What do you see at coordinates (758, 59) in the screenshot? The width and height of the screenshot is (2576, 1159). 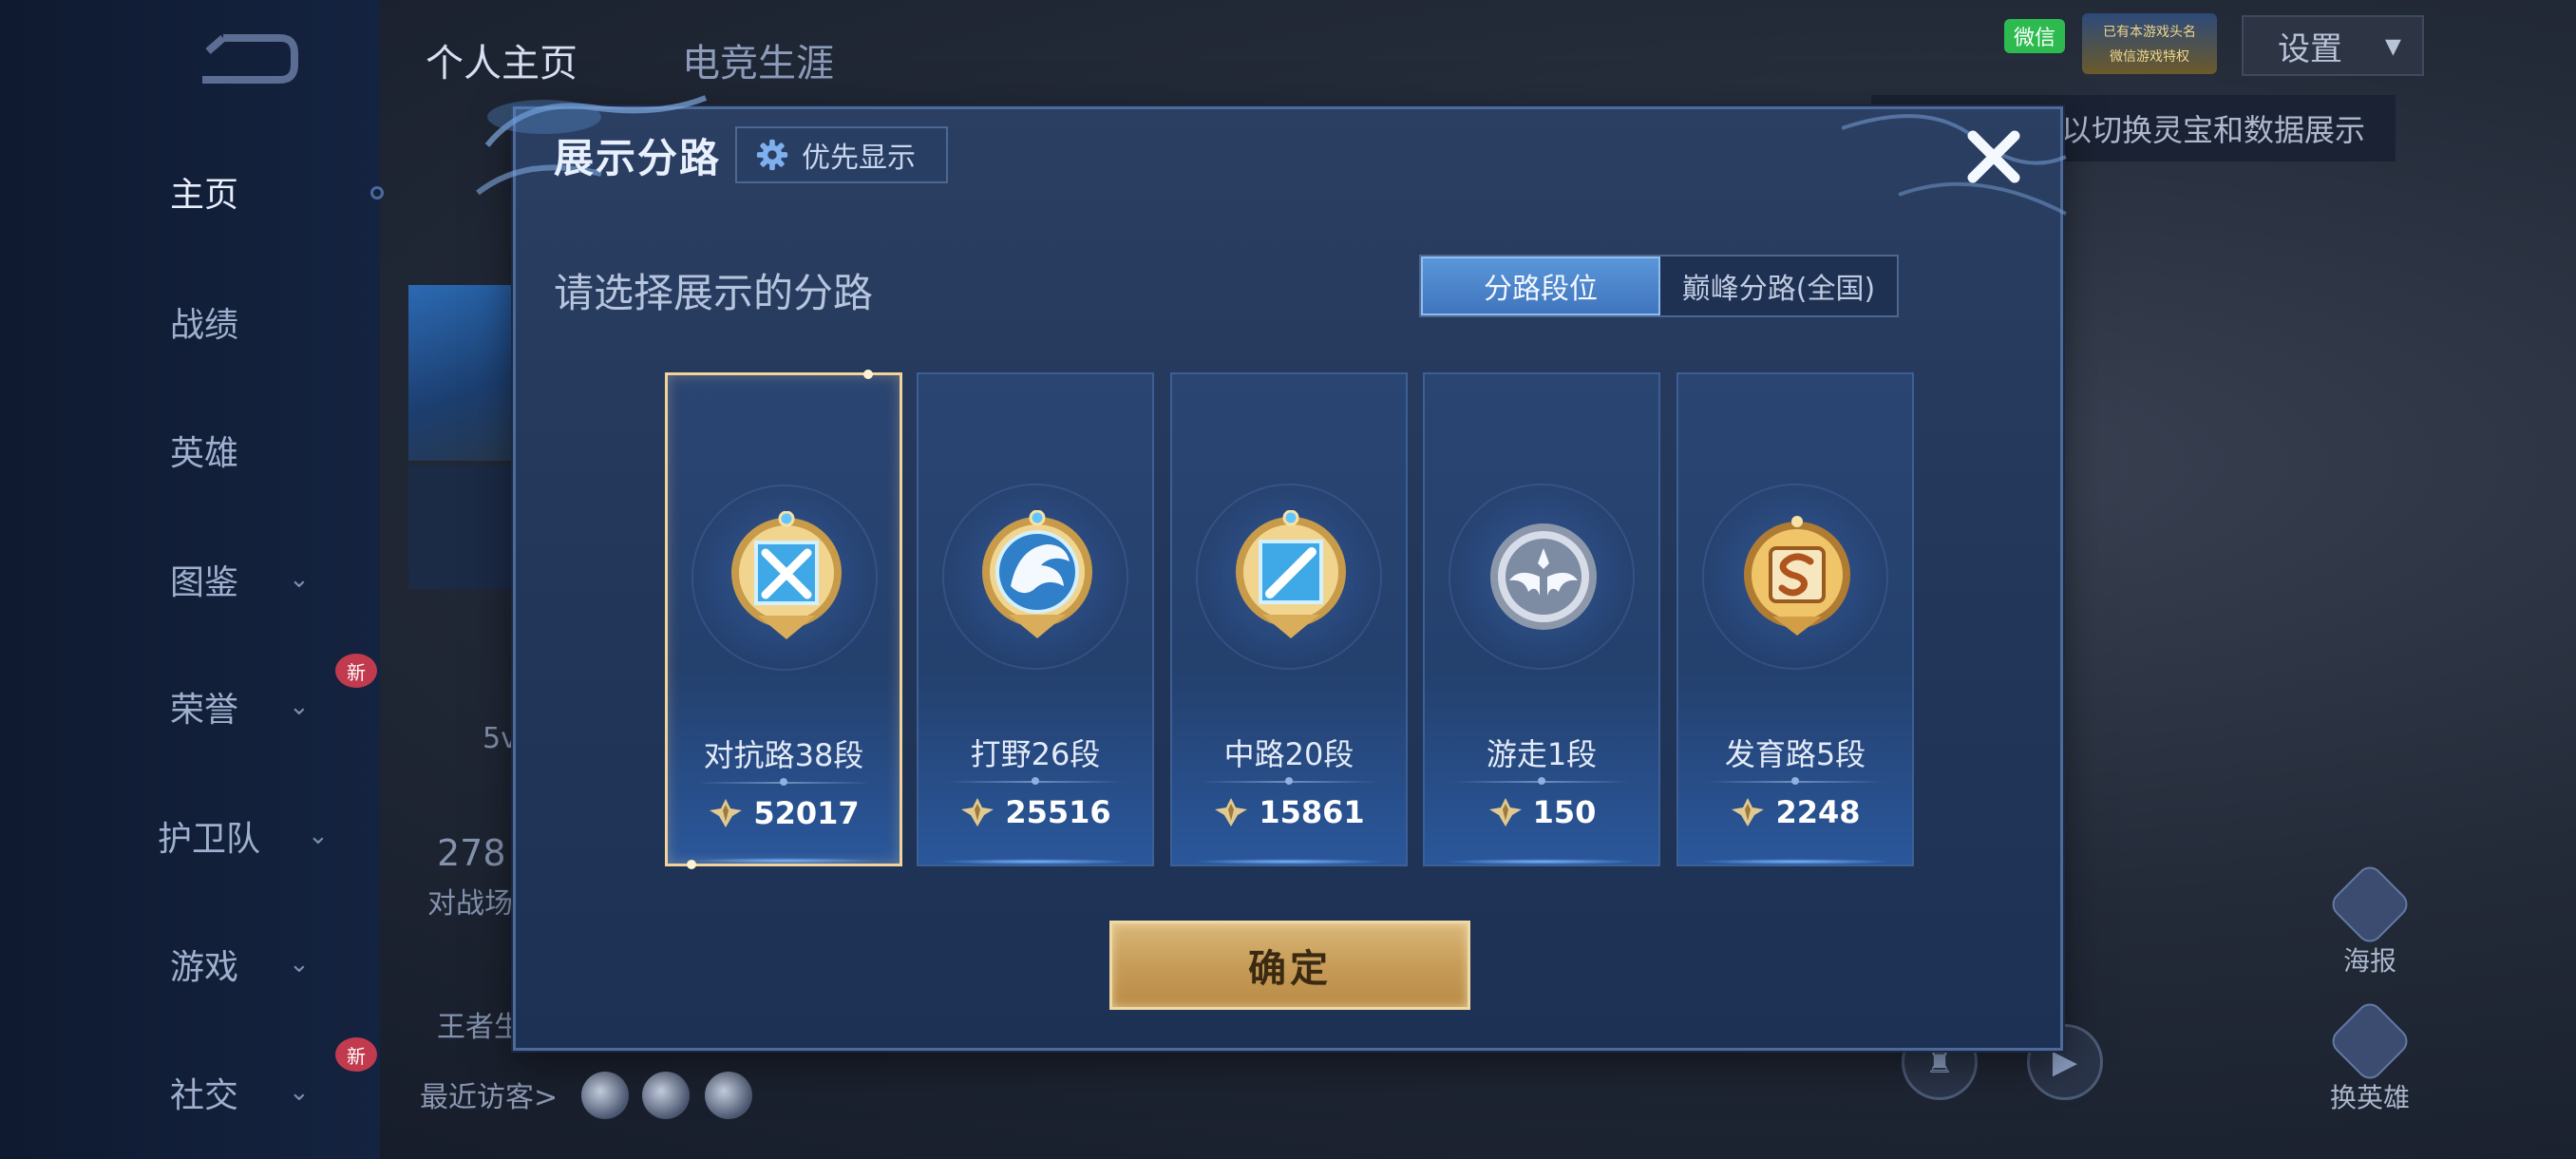 I see `tab-esports-career: 电竞生涯` at bounding box center [758, 59].